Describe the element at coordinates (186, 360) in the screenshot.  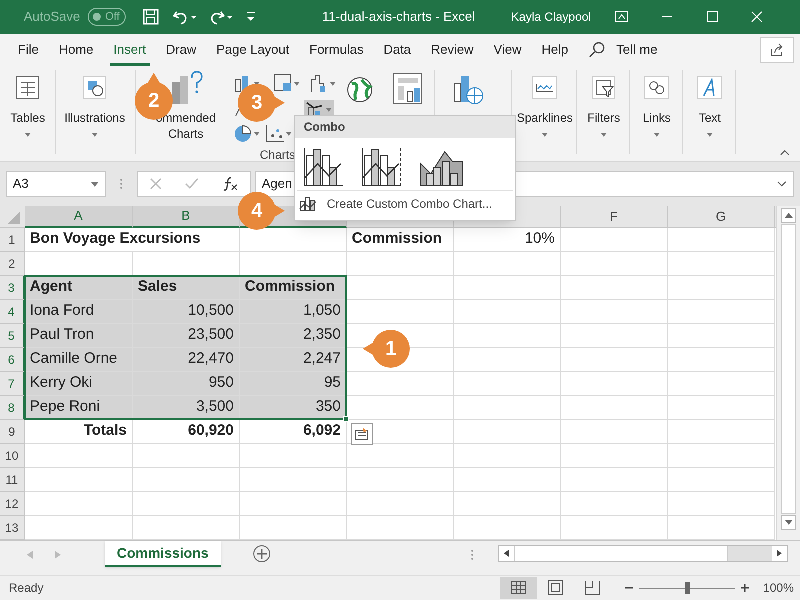
I see `table-cell: 22,470` at that location.